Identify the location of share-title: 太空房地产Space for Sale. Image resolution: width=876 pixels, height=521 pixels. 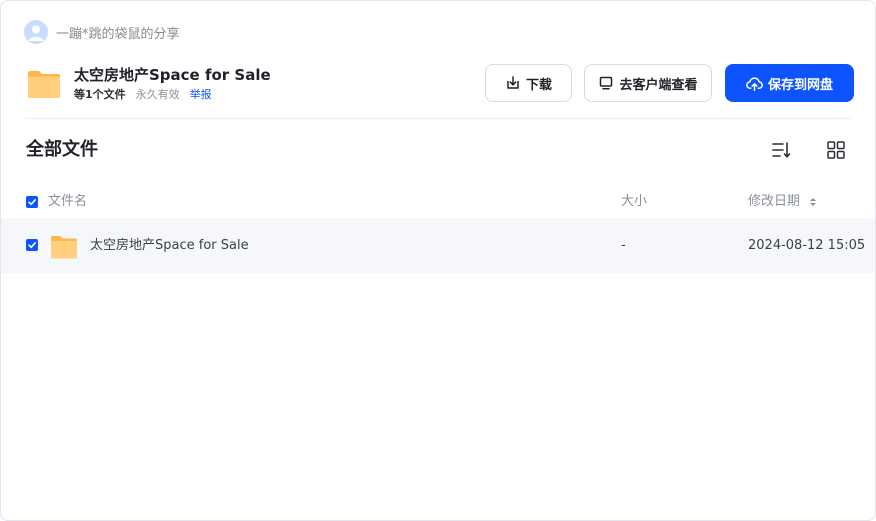
(172, 75).